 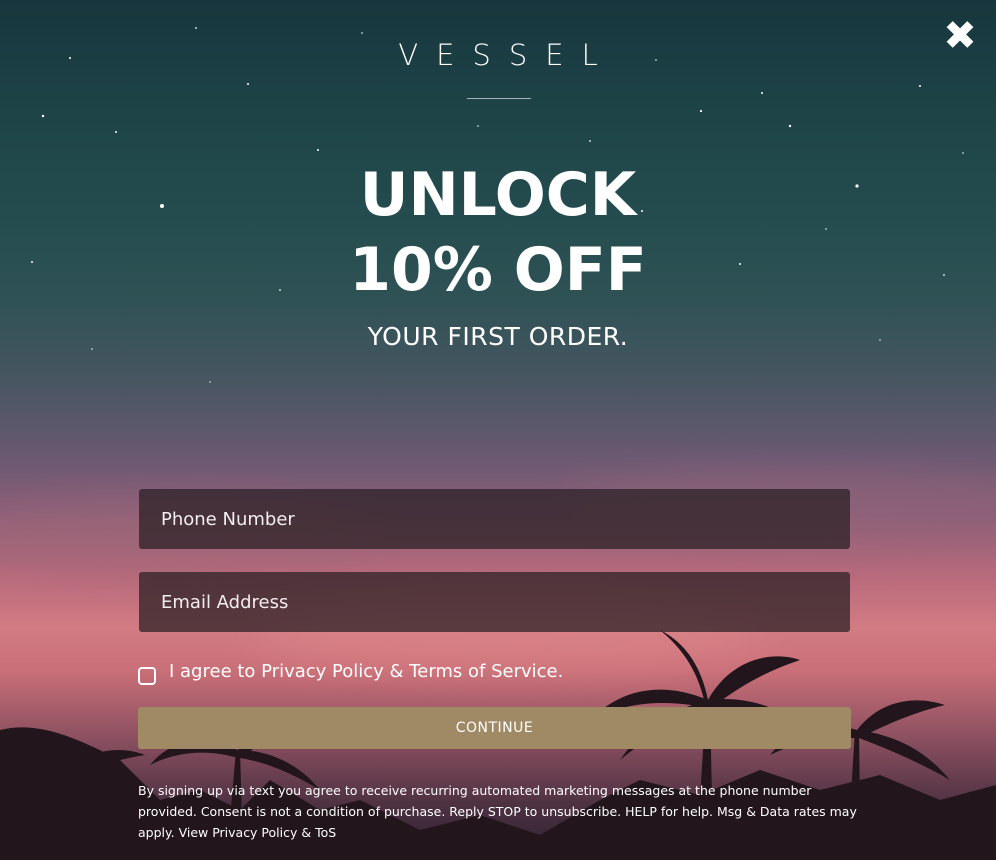 What do you see at coordinates (498, 195) in the screenshot?
I see `headline-line-1: UNLOCK` at bounding box center [498, 195].